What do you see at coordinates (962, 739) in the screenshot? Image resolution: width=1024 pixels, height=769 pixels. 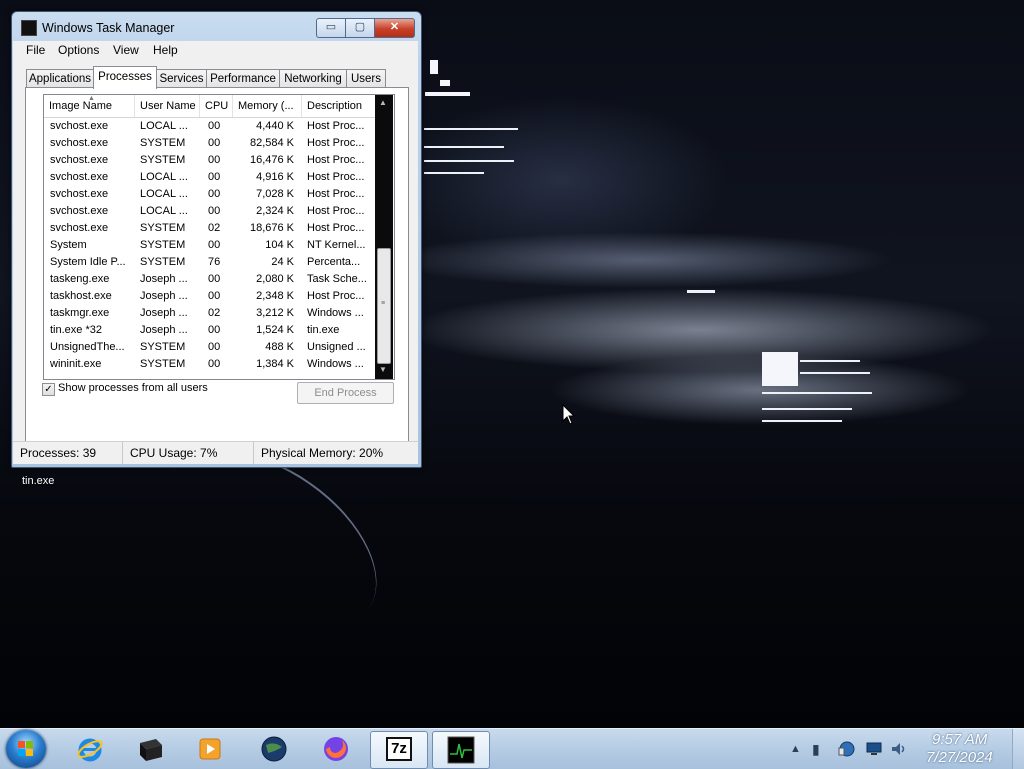 I see `clock-time: 9:57 AM` at bounding box center [962, 739].